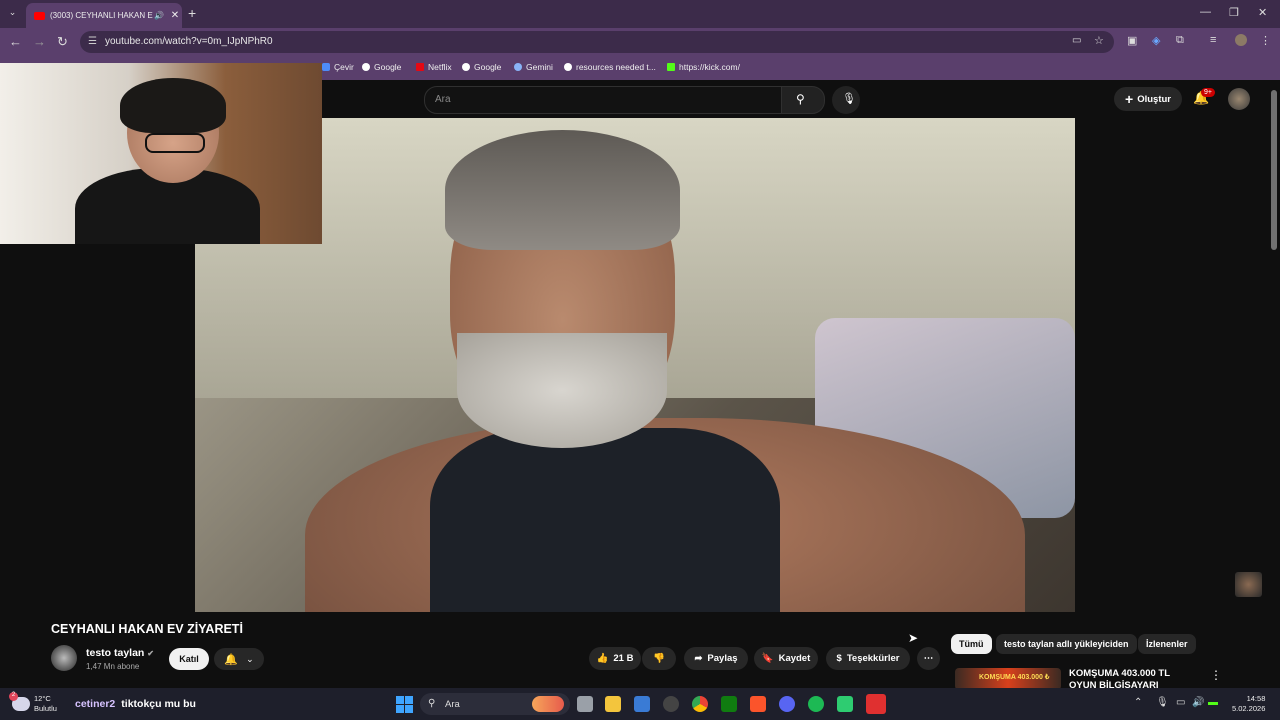 The height and width of the screenshot is (720, 1280). I want to click on tray-mic-icon: 🎙, so click(1162, 702).